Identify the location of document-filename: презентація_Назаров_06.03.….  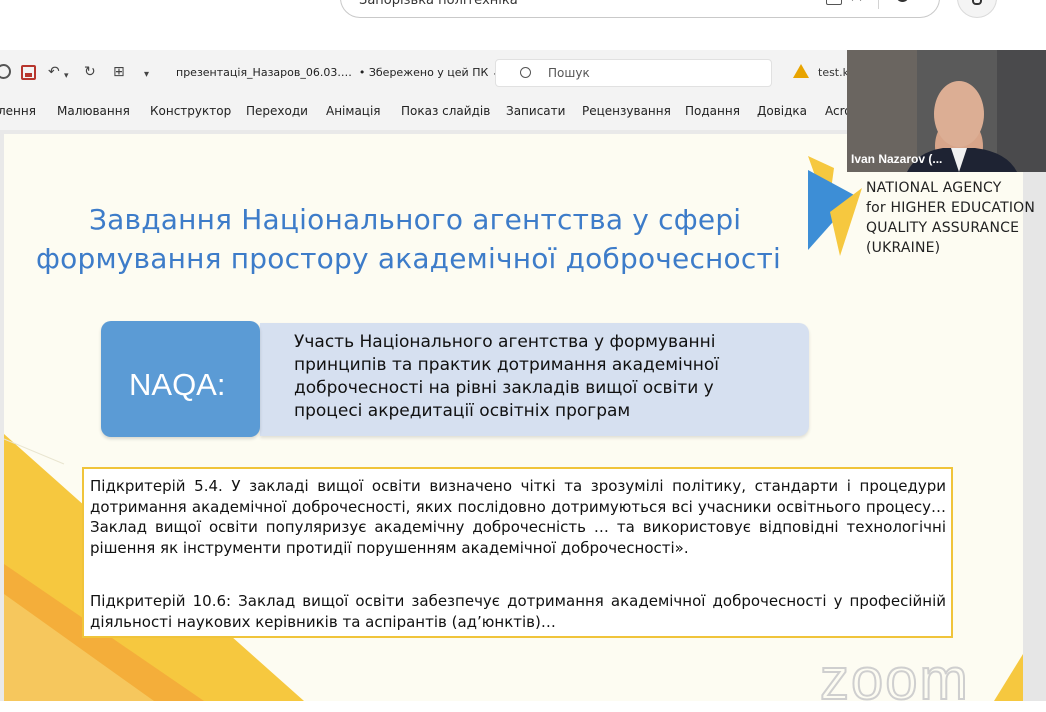
(264, 72).